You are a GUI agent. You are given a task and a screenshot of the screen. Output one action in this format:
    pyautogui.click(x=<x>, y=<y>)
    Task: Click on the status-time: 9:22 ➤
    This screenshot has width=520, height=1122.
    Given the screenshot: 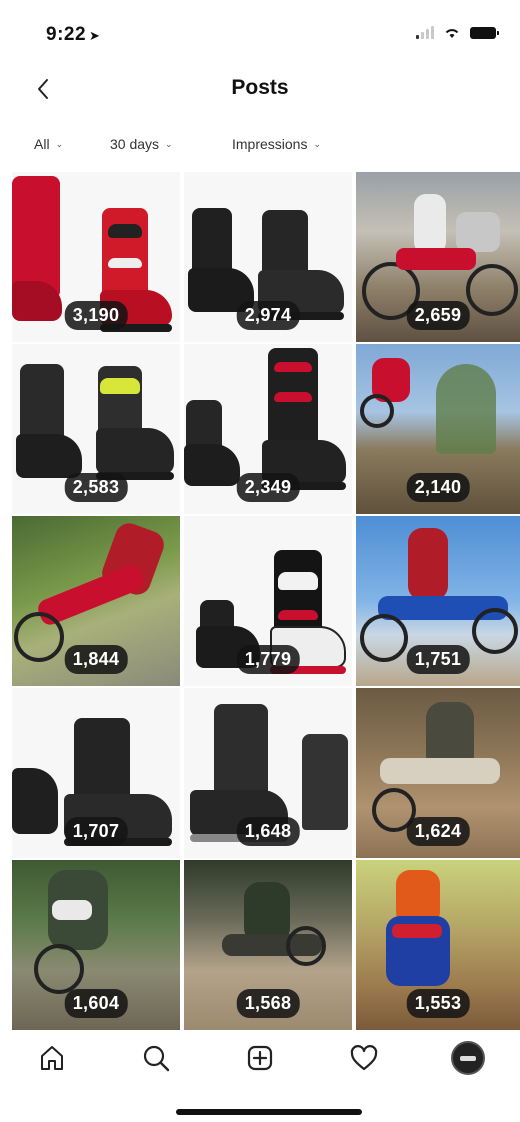 What is the action you would take?
    pyautogui.click(x=73, y=35)
    